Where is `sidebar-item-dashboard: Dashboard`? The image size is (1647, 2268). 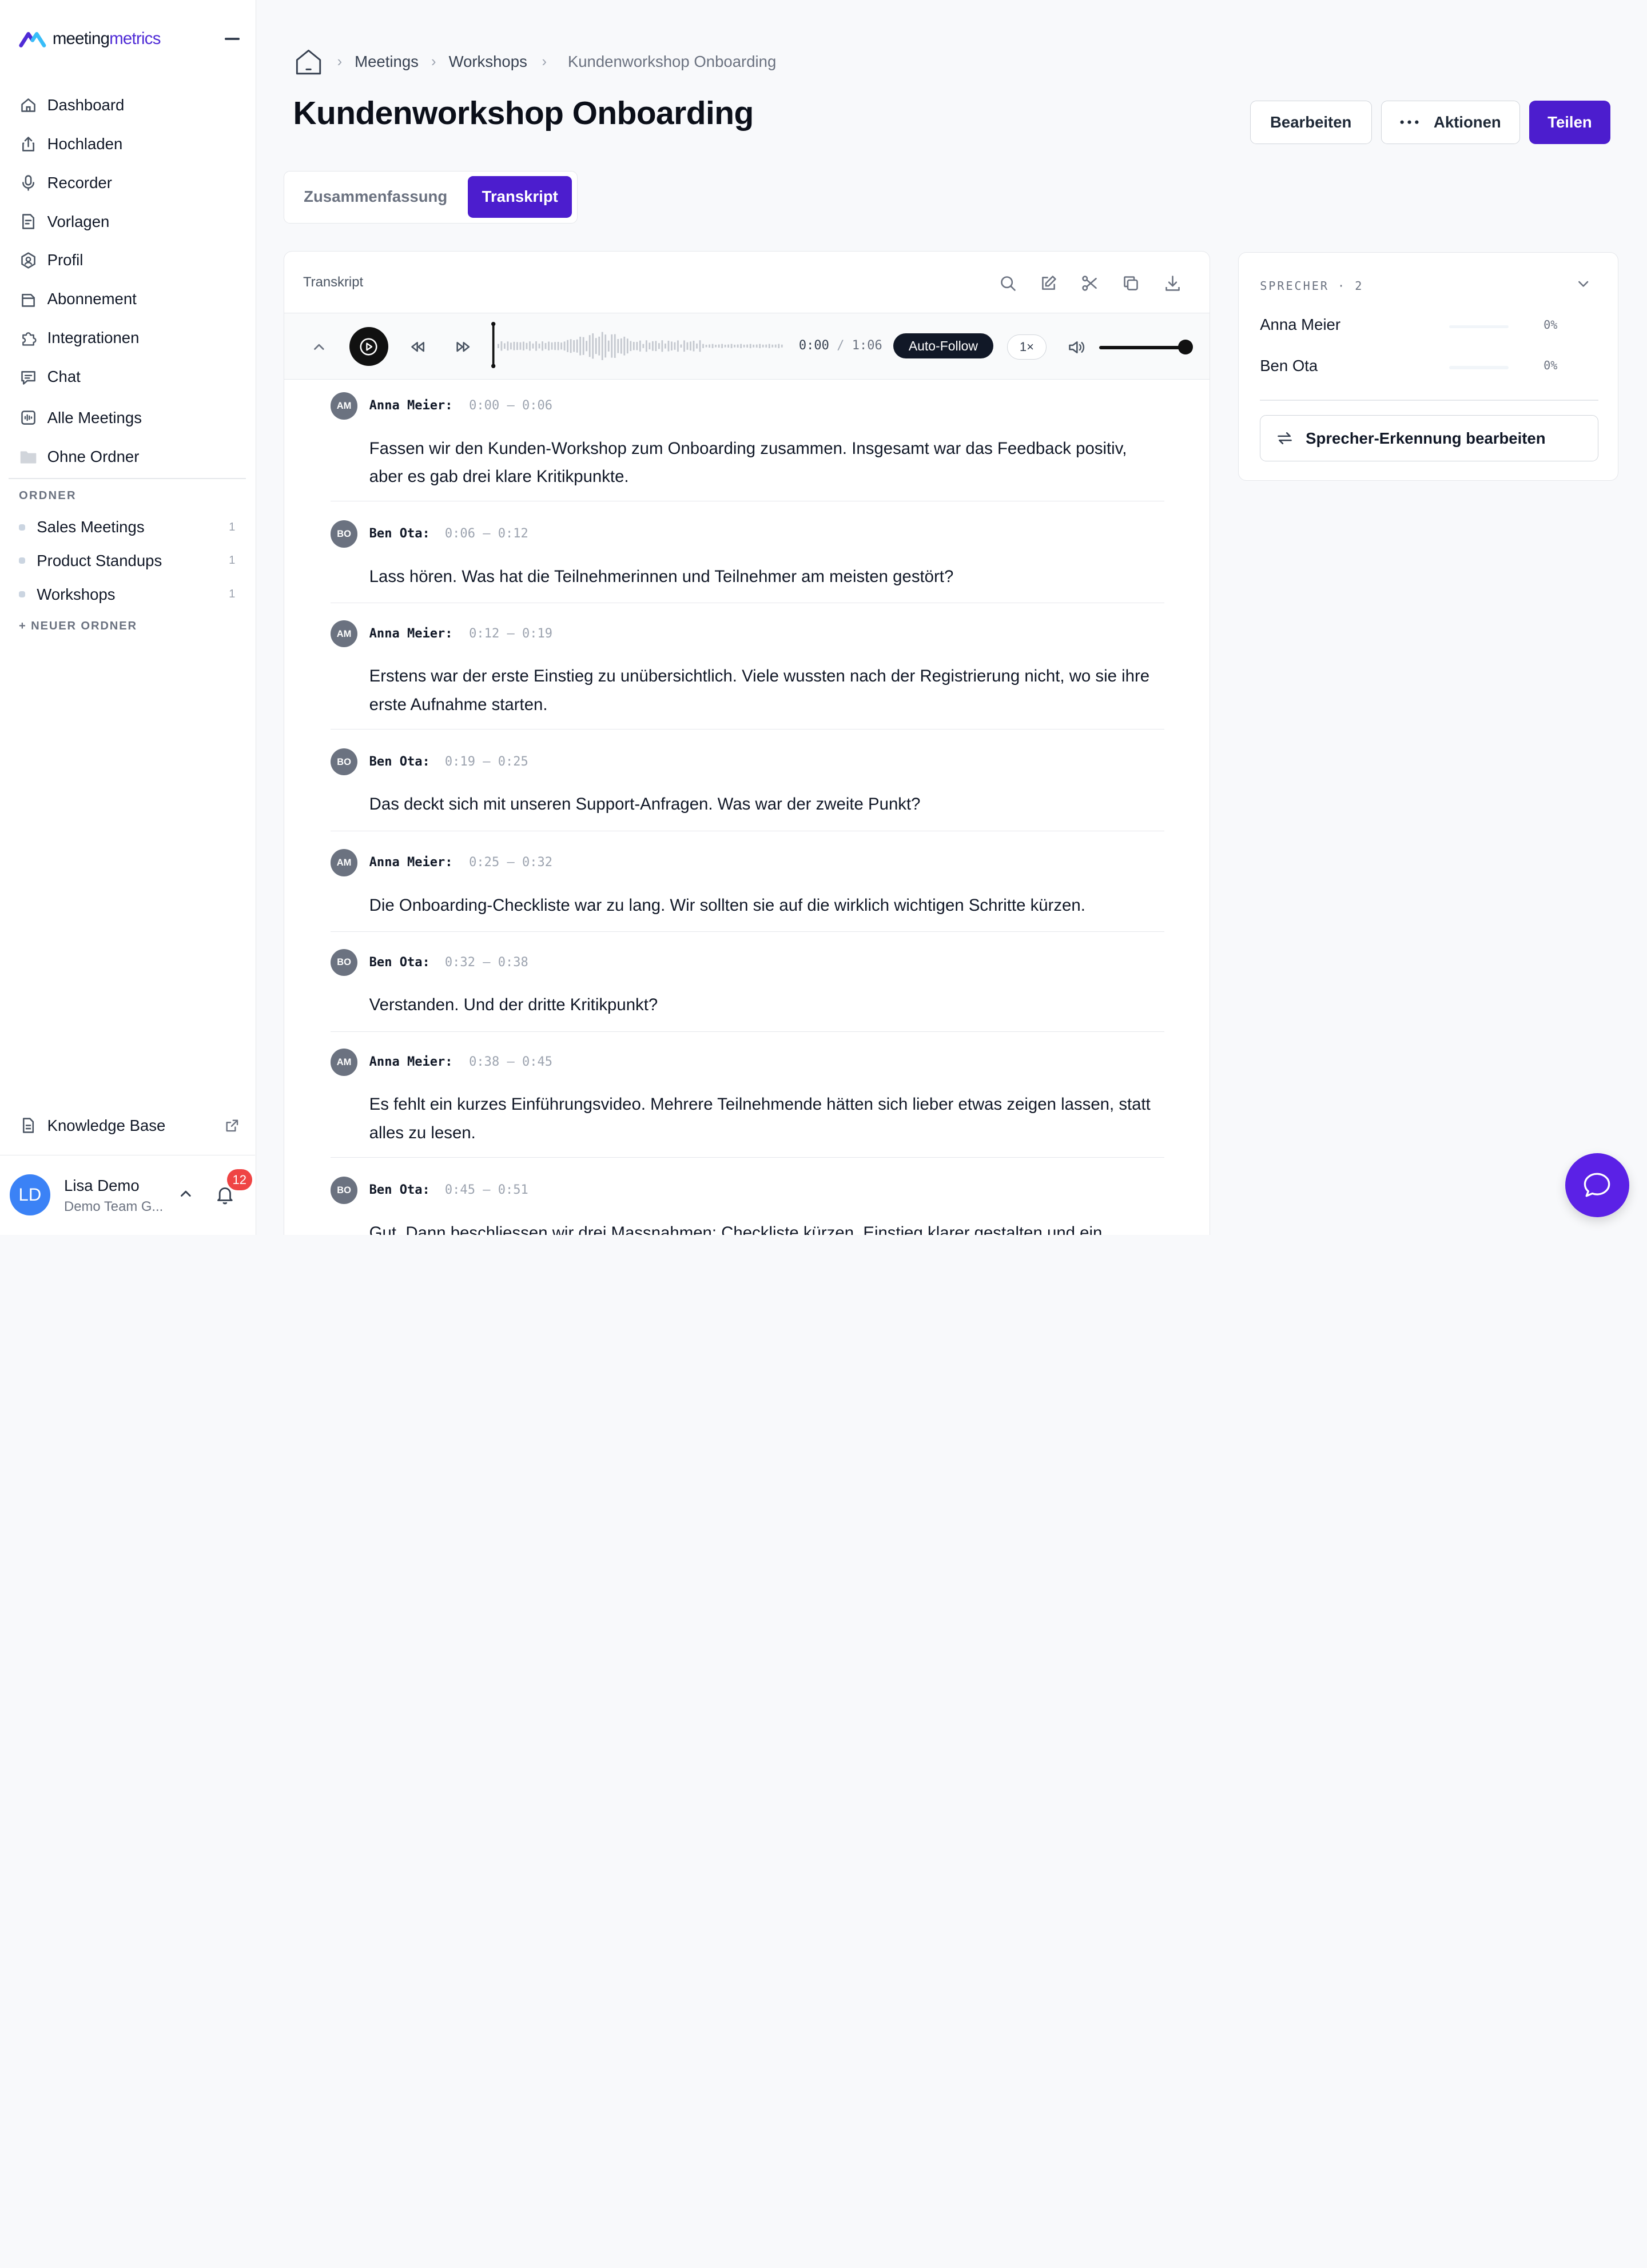 sidebar-item-dashboard: Dashboard is located at coordinates (71, 104).